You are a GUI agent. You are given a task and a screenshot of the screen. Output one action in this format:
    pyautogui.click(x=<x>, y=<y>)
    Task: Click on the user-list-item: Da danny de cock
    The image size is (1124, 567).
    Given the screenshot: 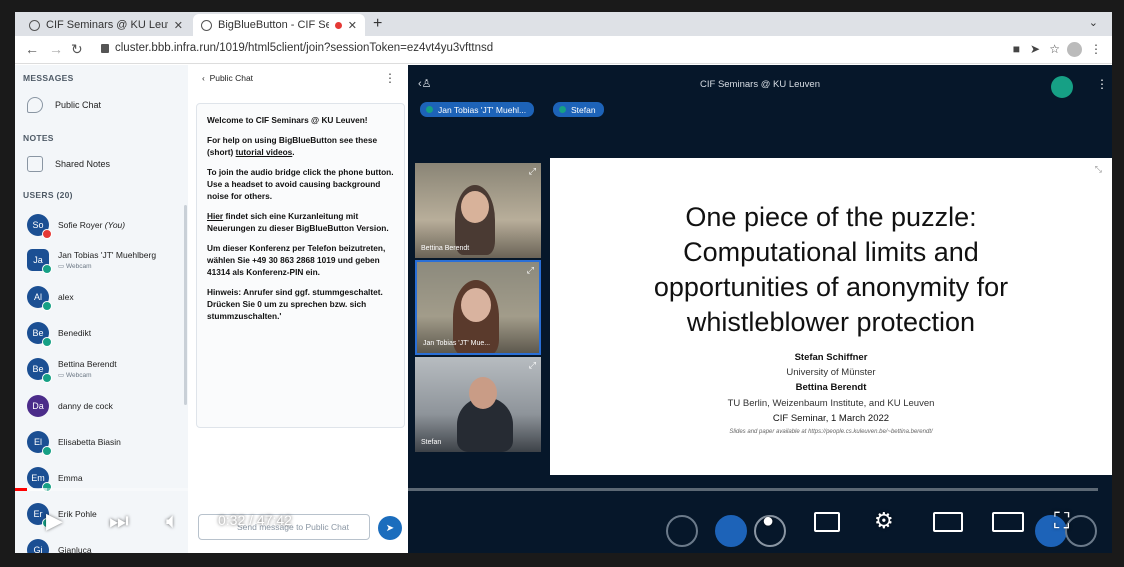 What is the action you would take?
    pyautogui.click(x=70, y=406)
    